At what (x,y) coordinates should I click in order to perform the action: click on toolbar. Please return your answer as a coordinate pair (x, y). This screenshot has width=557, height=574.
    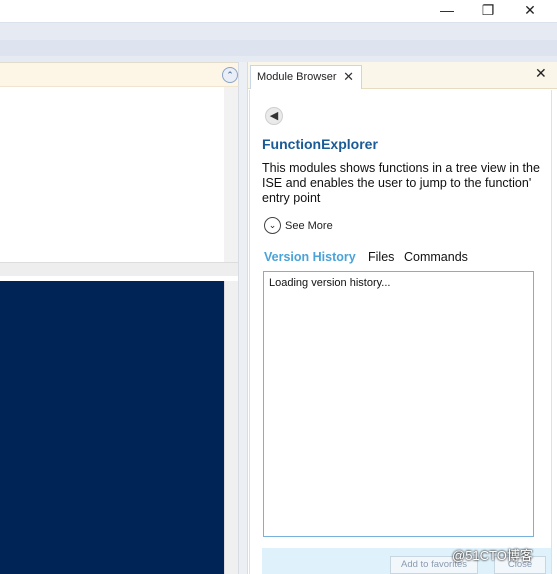
    Looking at the image, I should click on (278, 42).